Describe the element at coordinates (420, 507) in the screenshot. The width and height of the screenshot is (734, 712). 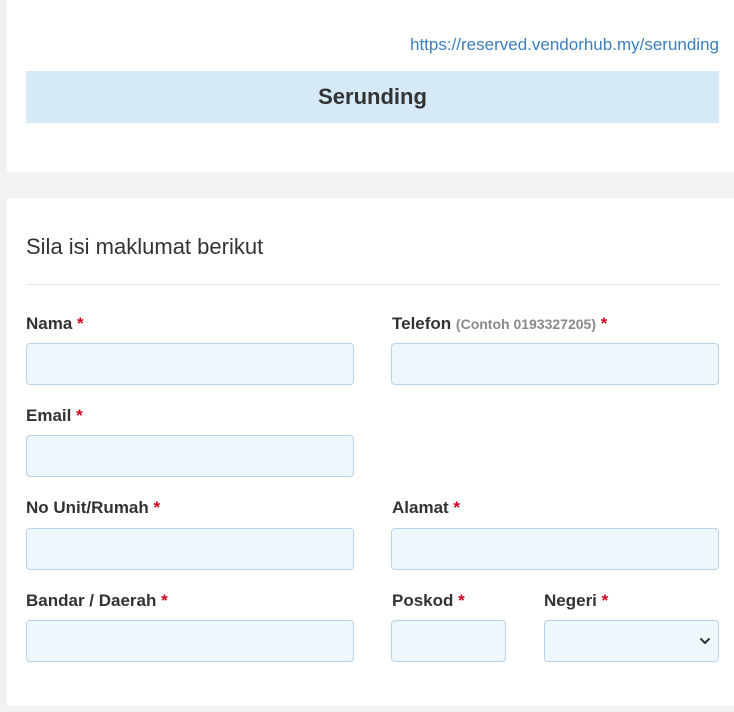
I see `alamat-label-text: Alamat` at that location.